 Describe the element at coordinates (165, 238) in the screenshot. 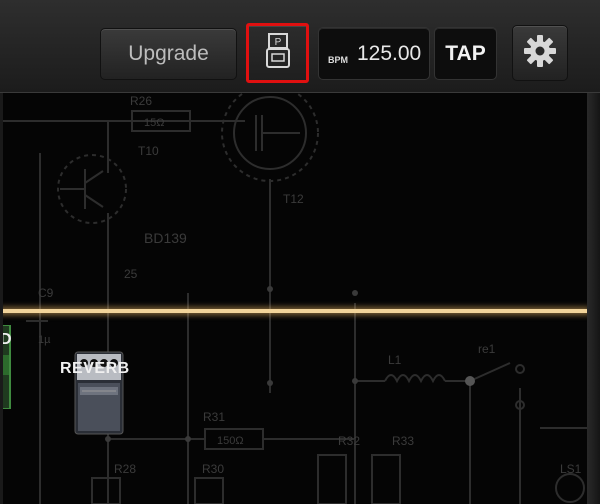

I see `schematic-label: BD139` at that location.